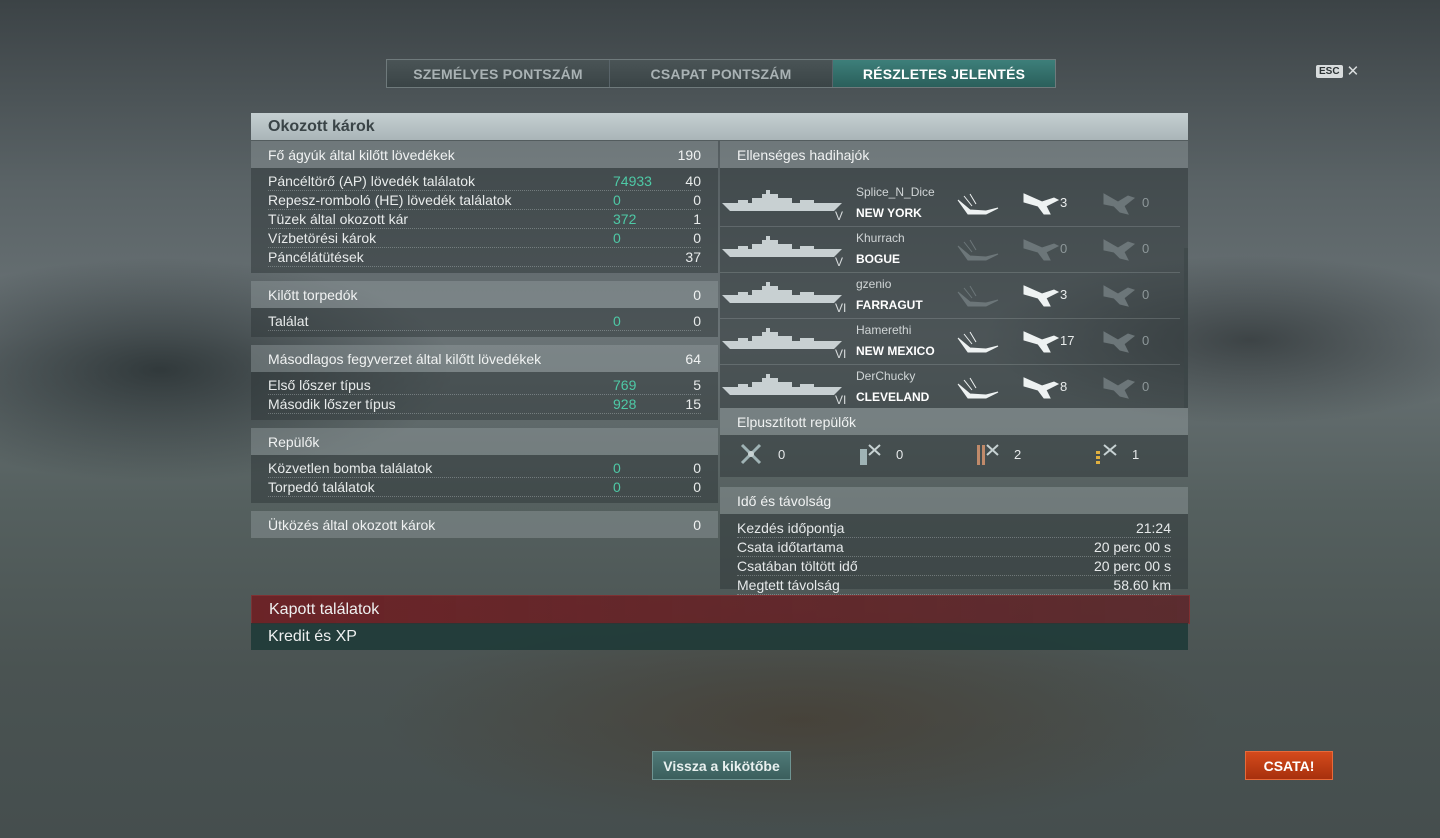  I want to click on torpedoes-title: Kilőtt torpedók, so click(313, 294).